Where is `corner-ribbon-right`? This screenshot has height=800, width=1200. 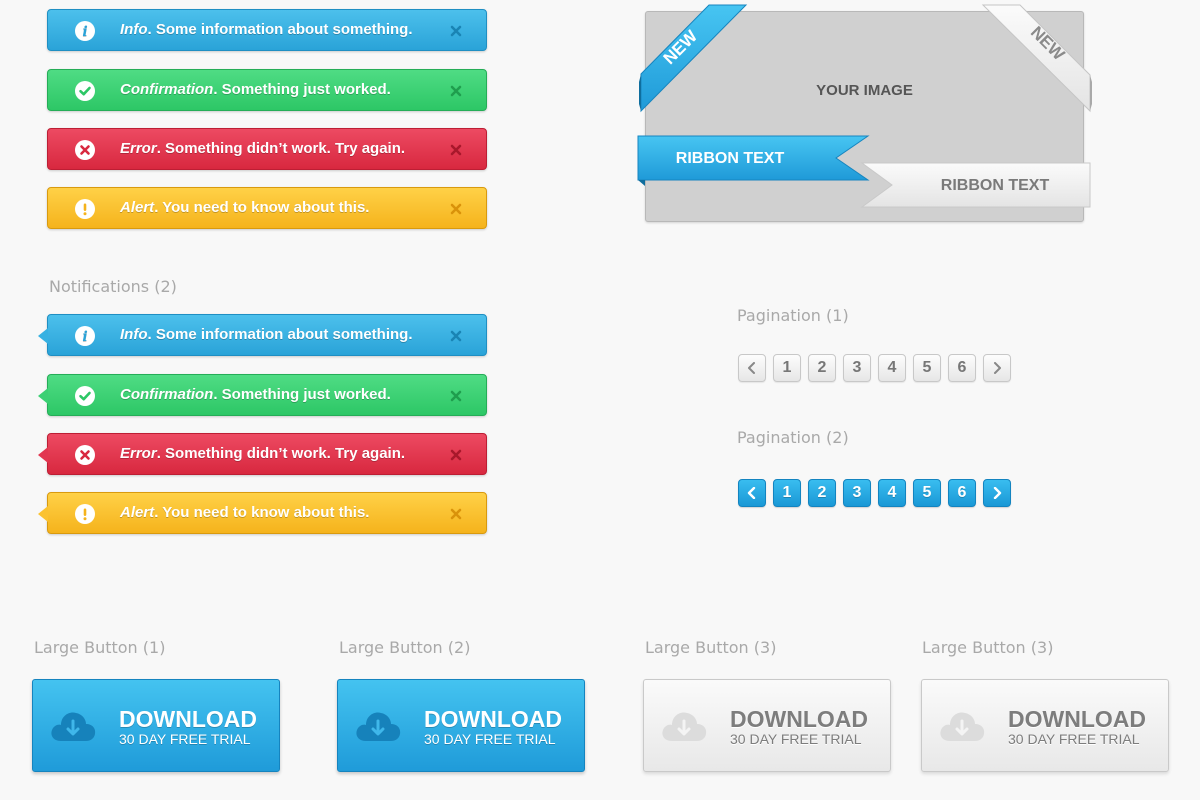
corner-ribbon-right is located at coordinates (1036, 58).